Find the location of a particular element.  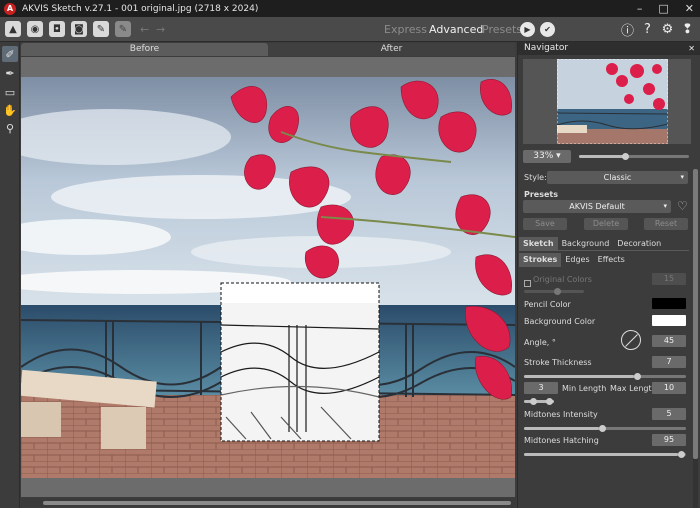

mode-presets: Presets is located at coordinates (502, 29).